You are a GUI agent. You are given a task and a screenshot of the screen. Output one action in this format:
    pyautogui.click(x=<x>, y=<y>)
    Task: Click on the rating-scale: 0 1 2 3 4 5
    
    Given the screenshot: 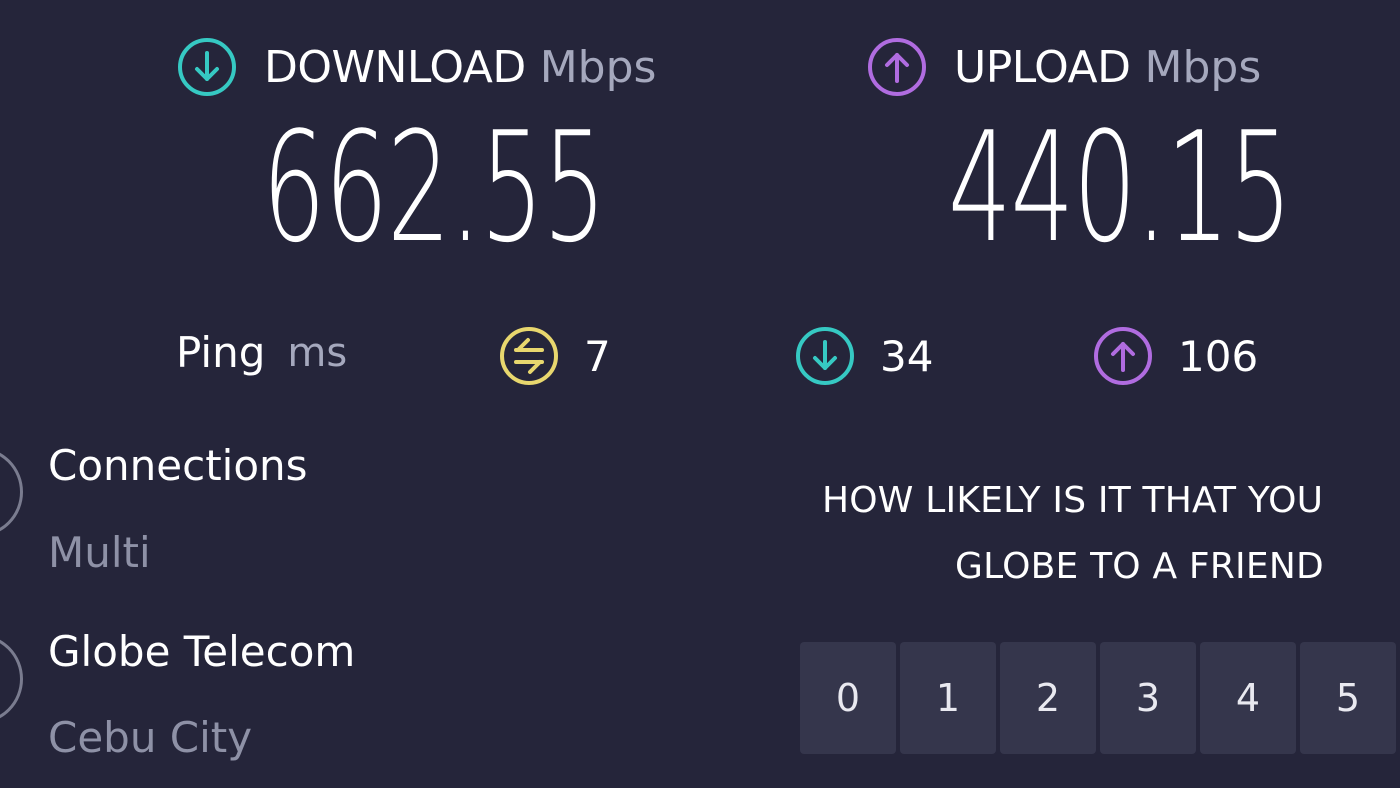 What is the action you would take?
    pyautogui.click(x=1100, y=698)
    